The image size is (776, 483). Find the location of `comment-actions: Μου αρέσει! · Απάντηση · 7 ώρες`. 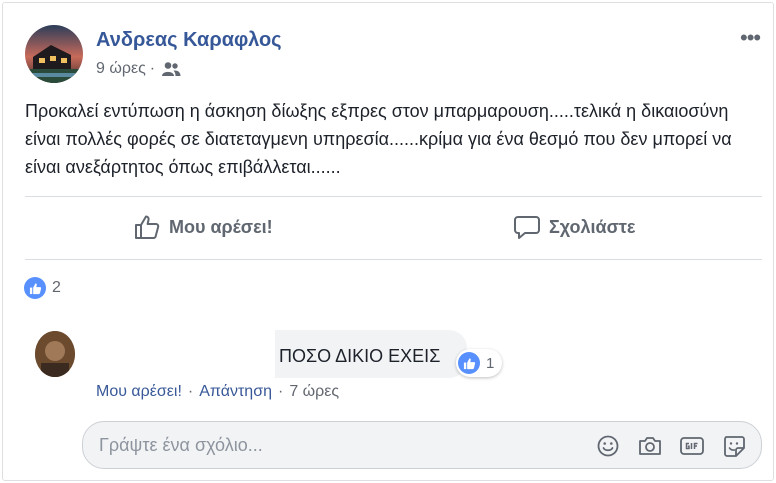

comment-actions: Μου αρέσει! · Απάντηση · 7 ώρες is located at coordinates (217, 392).